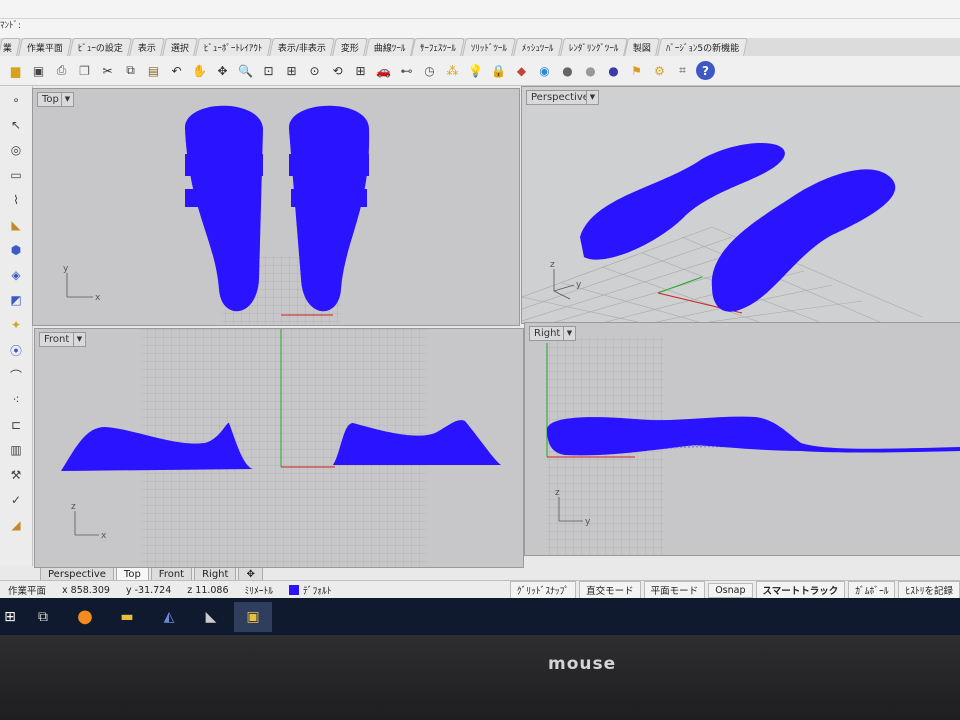  Describe the element at coordinates (16, 475) in the screenshot. I see `transform-tool-icon: ⚒` at that location.